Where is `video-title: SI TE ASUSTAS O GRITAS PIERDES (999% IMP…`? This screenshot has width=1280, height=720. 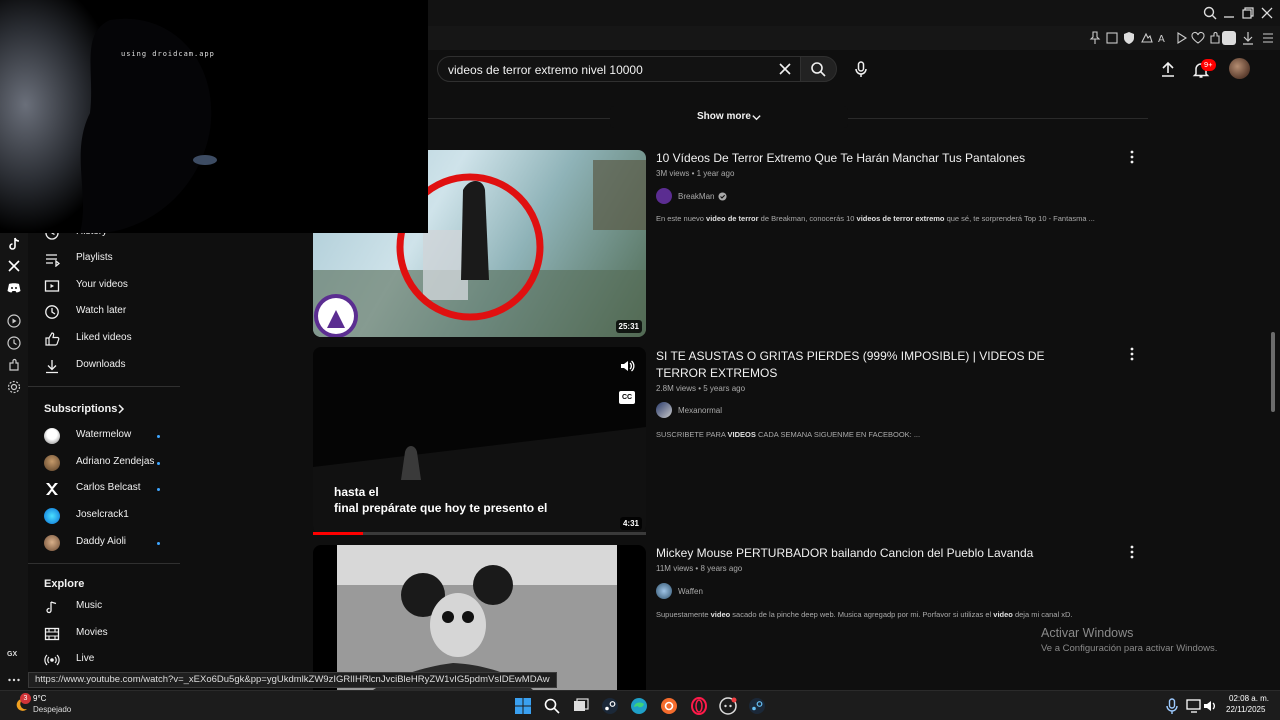
video-title: SI TE ASUSTAS O GRITAS PIERDES (999% IMP… is located at coordinates (876, 365).